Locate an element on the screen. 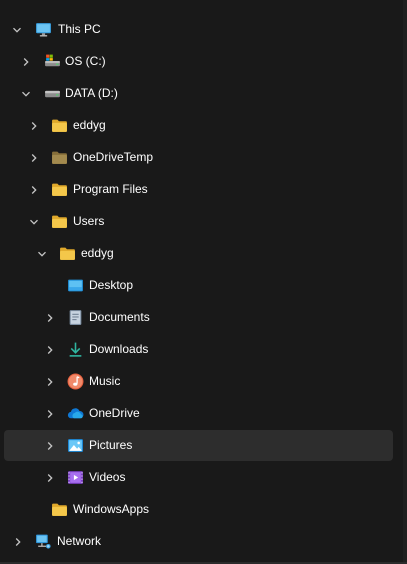 This screenshot has height=564, width=407. tree-item-label: Pictures is located at coordinates (111, 445).